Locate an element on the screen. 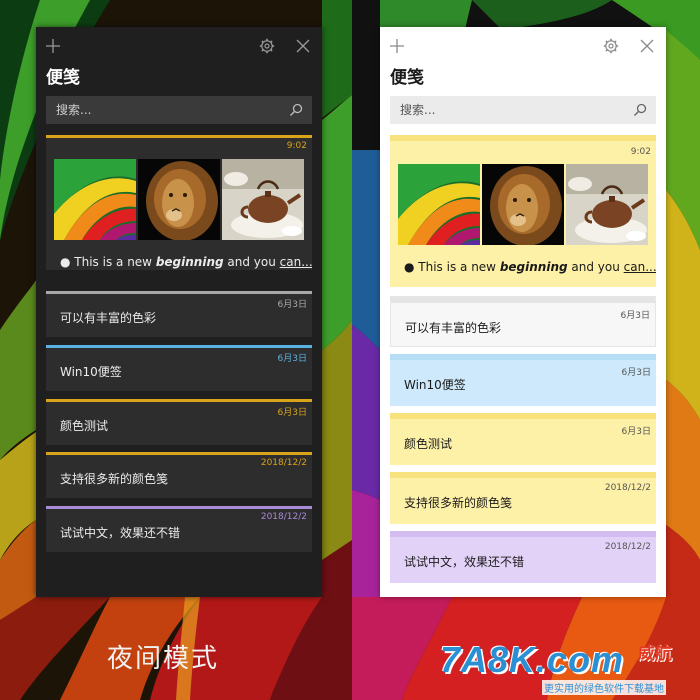  watermark-logo: 7A8K.com is located at coordinates (532, 659).